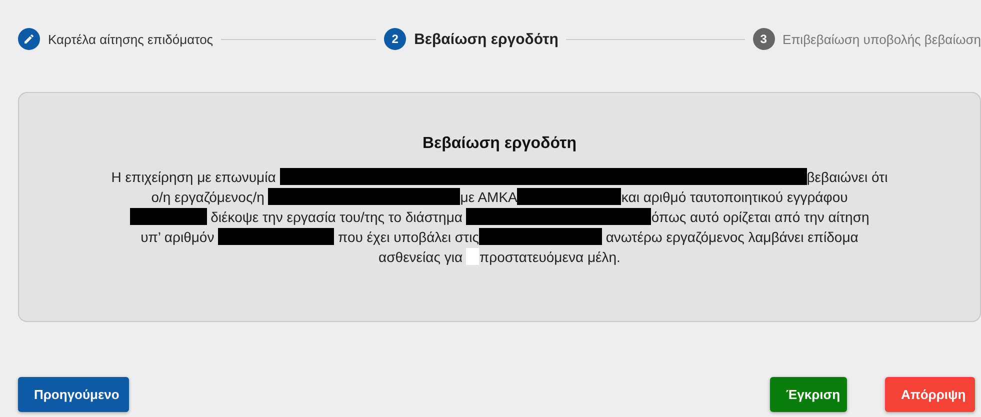 This screenshot has height=417, width=981. I want to click on blank-mark, so click(473, 256).